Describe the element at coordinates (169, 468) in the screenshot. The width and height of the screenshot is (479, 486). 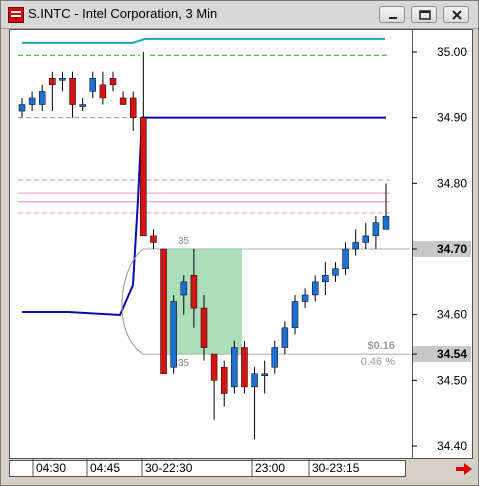
I see `time-label: 30-22:30` at that location.